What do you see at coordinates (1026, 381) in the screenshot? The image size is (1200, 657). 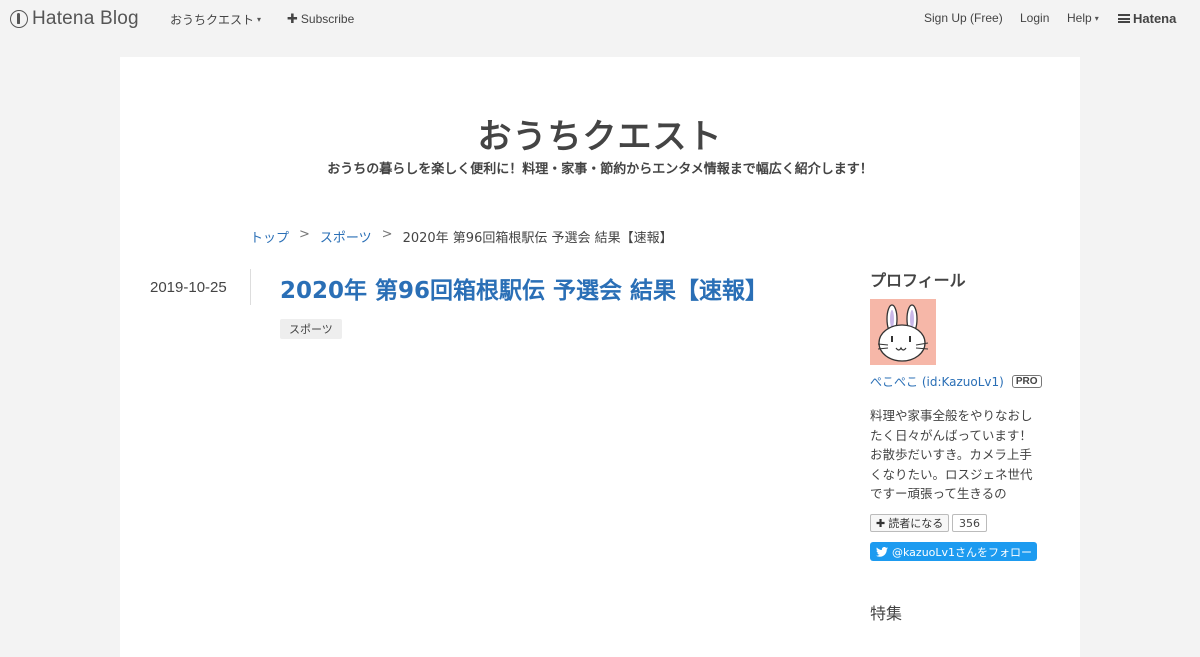 I see `pro-badge: PRO` at bounding box center [1026, 381].